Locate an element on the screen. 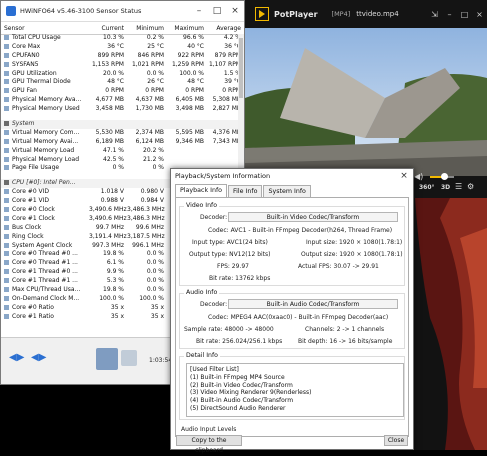 Image resolution: width=487 pixels, height=456 pixels. sensor-minimum: 21.2 % is located at coordinates (153, 159).